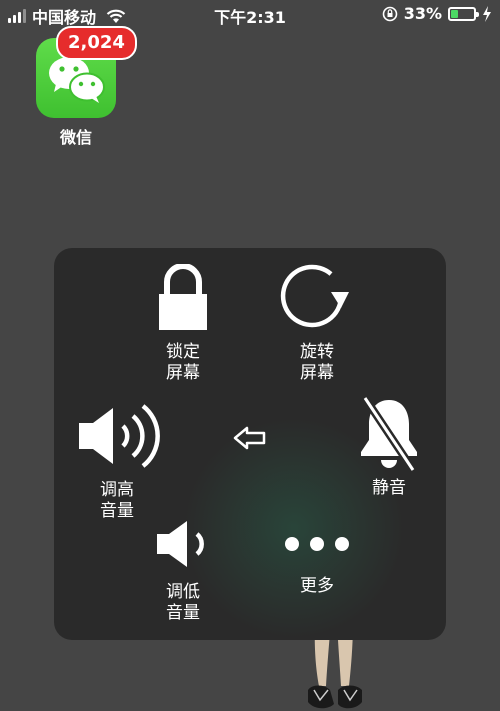  Describe the element at coordinates (317, 544) in the screenshot. I see `more-dots-icon` at that location.